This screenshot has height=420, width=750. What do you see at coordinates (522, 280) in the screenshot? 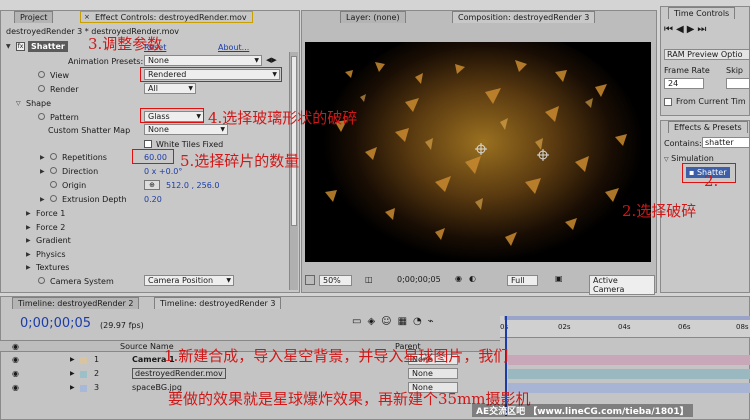
I see `quality-select: Full` at bounding box center [522, 280].